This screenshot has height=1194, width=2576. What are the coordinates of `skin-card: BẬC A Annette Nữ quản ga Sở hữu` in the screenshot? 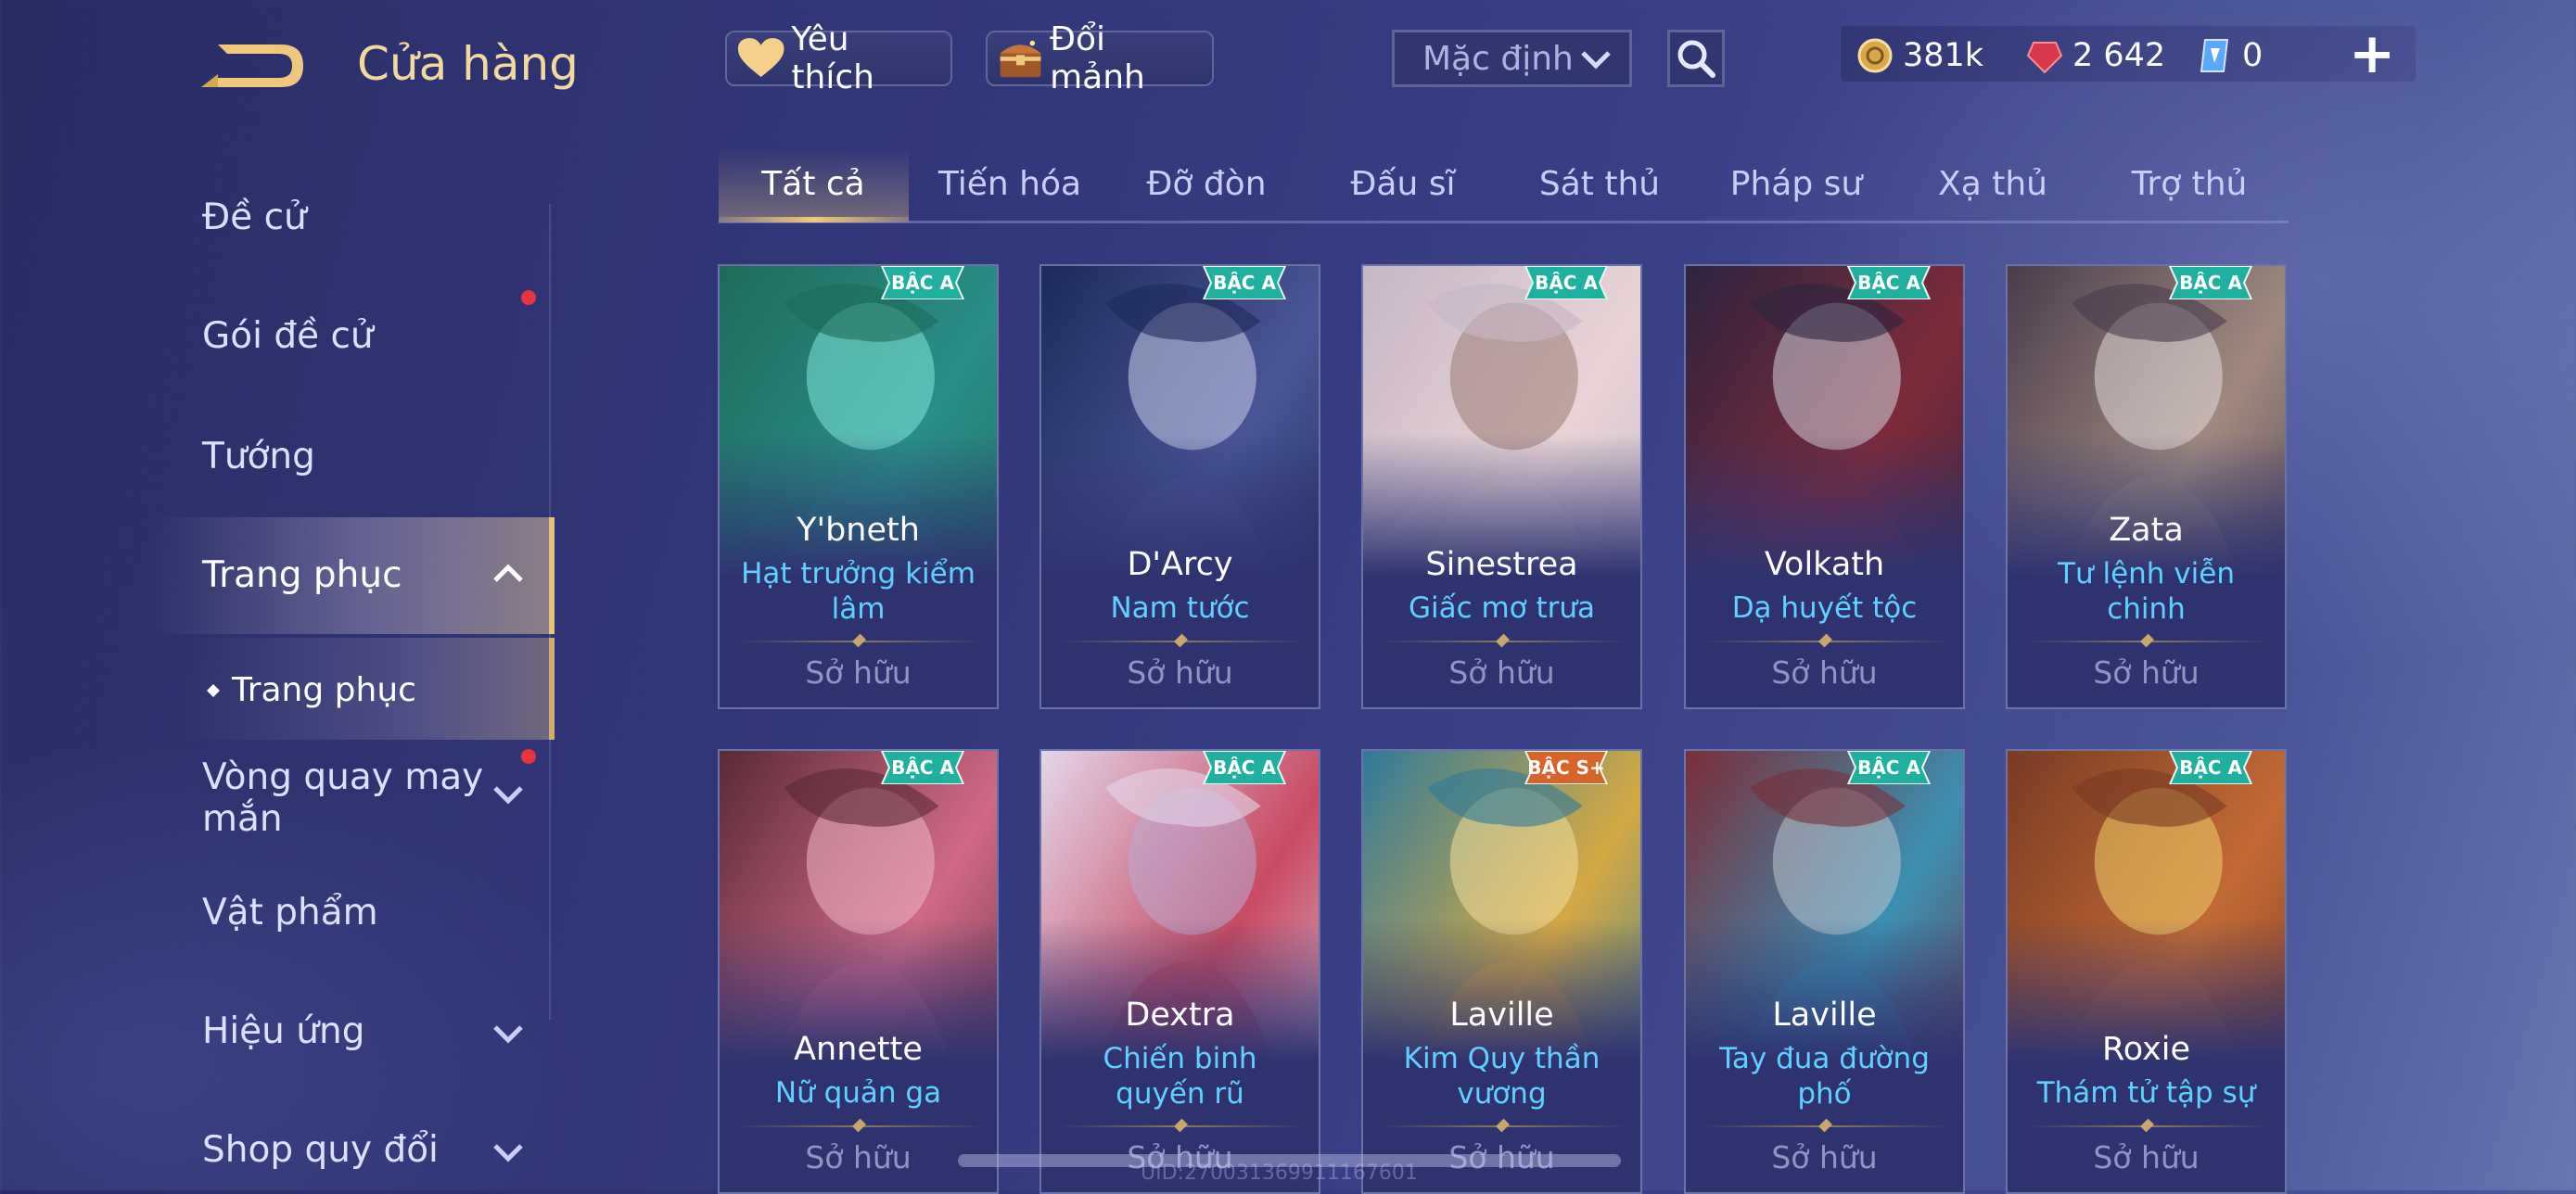 It's located at (859, 971).